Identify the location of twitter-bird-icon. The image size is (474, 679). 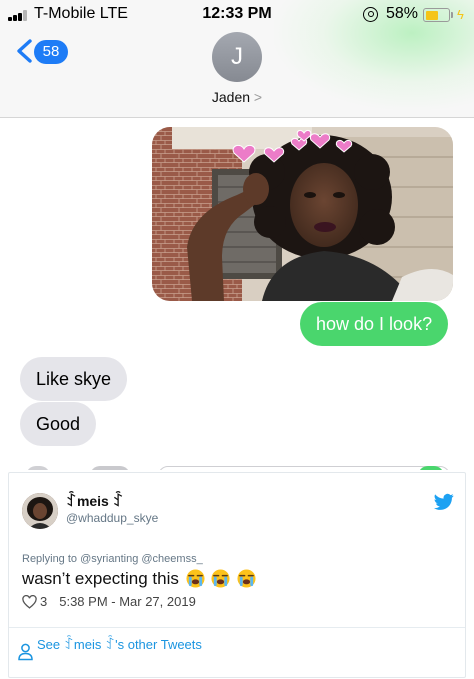
(444, 502).